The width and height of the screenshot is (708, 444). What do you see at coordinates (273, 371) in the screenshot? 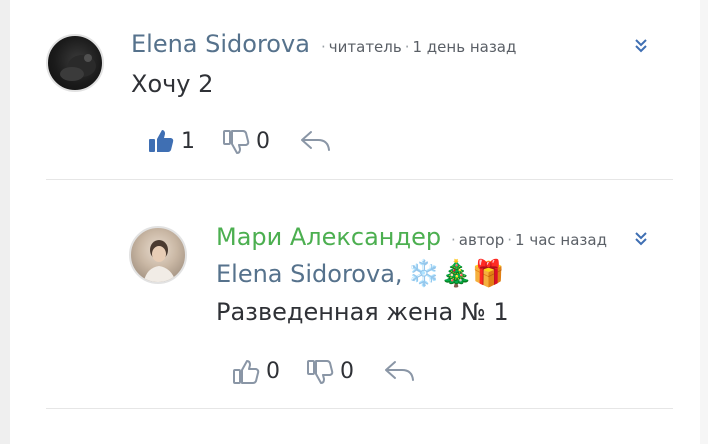
I see `like-count: 0` at bounding box center [273, 371].